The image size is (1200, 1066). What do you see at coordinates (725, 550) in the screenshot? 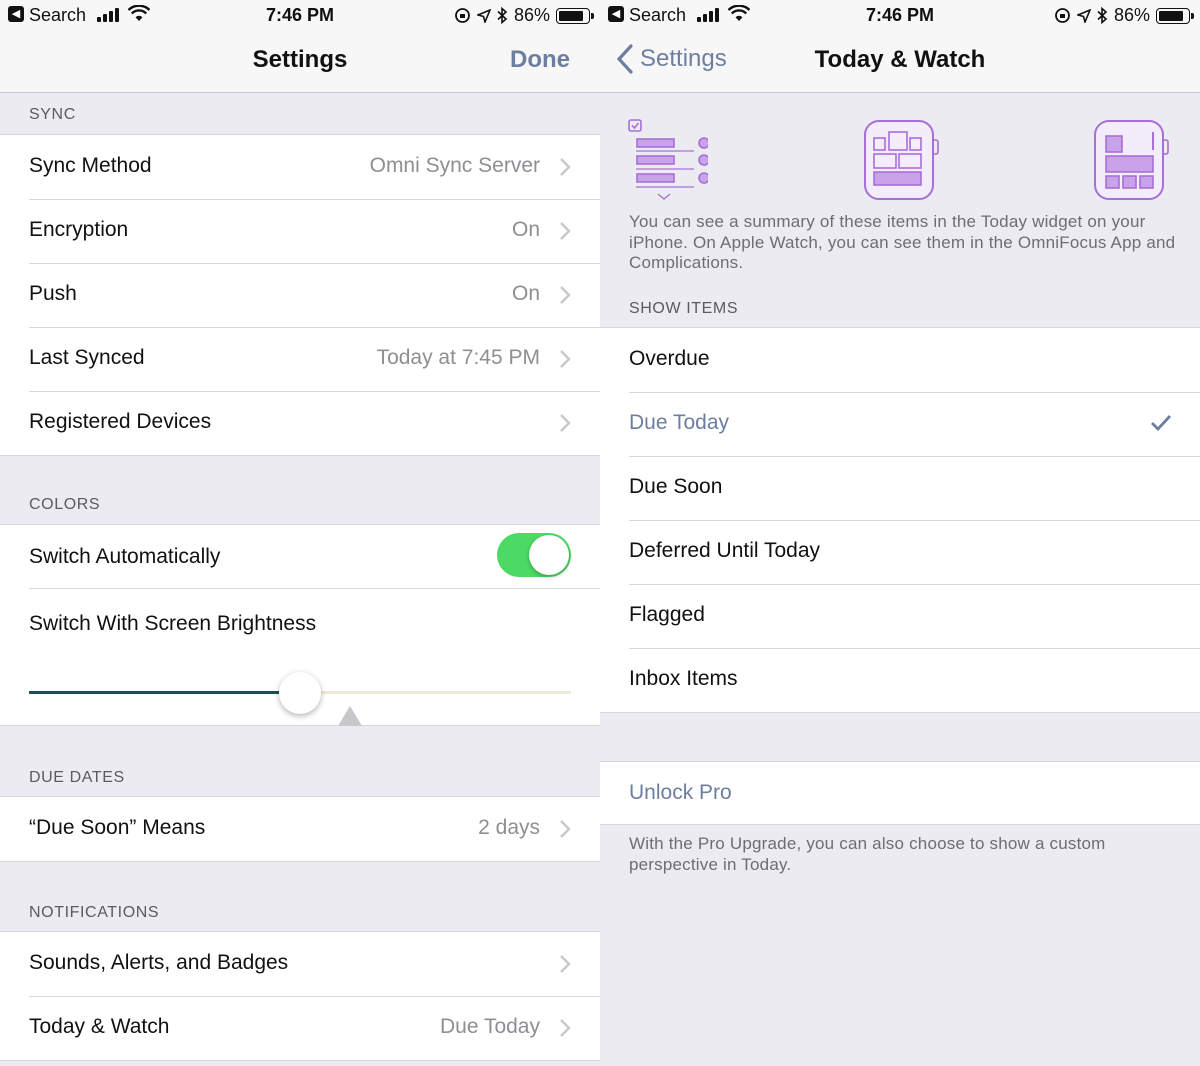
I see `row-label: Deferred Until Today` at bounding box center [725, 550].